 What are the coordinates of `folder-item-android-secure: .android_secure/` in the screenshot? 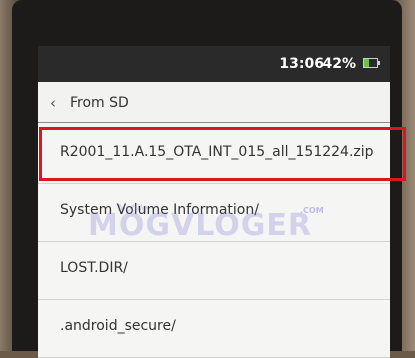 It's located at (214, 329).